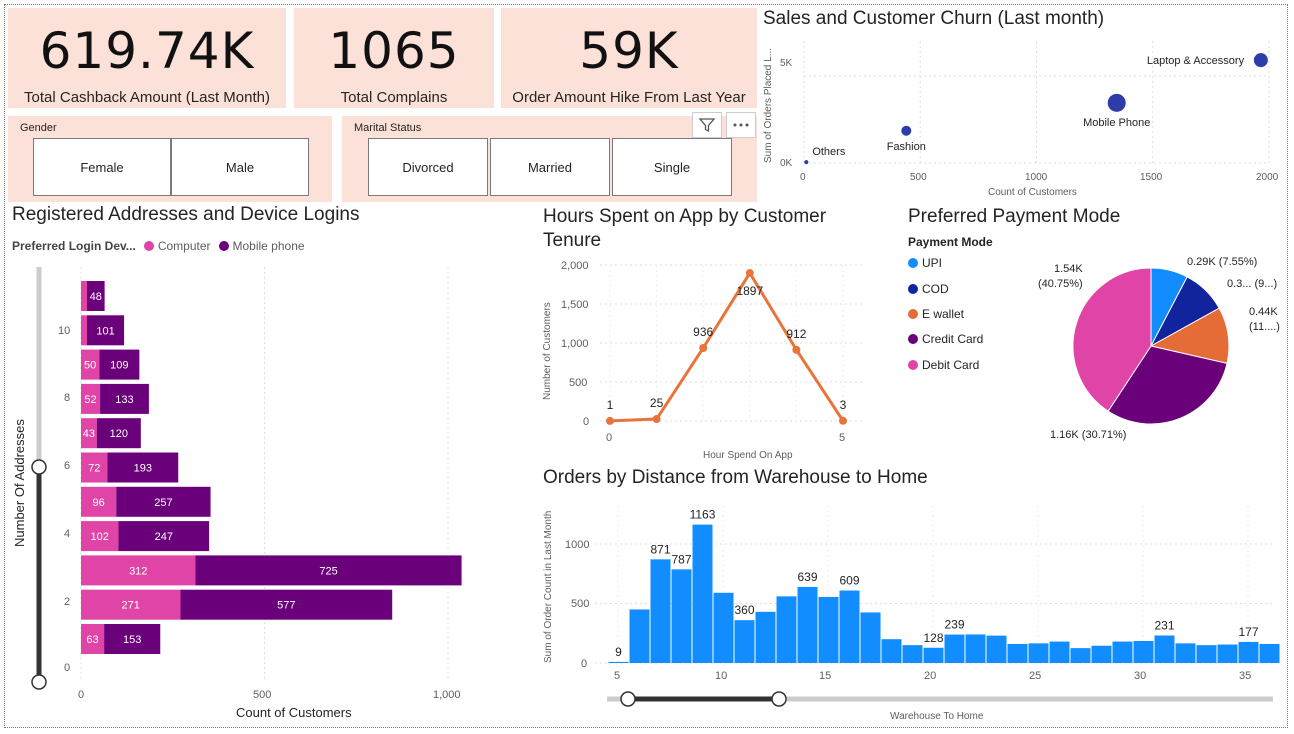 This screenshot has width=1294, height=734. Describe the element at coordinates (575, 344) in the screenshot. I see `line-ytick-1000: 1,000` at that location.